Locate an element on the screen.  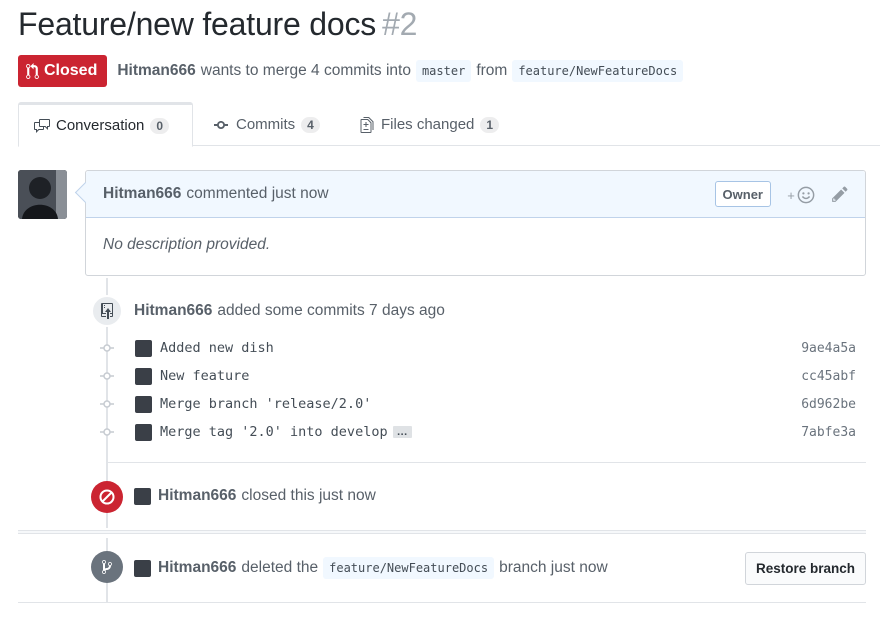
smiley-icon is located at coordinates (806, 195).